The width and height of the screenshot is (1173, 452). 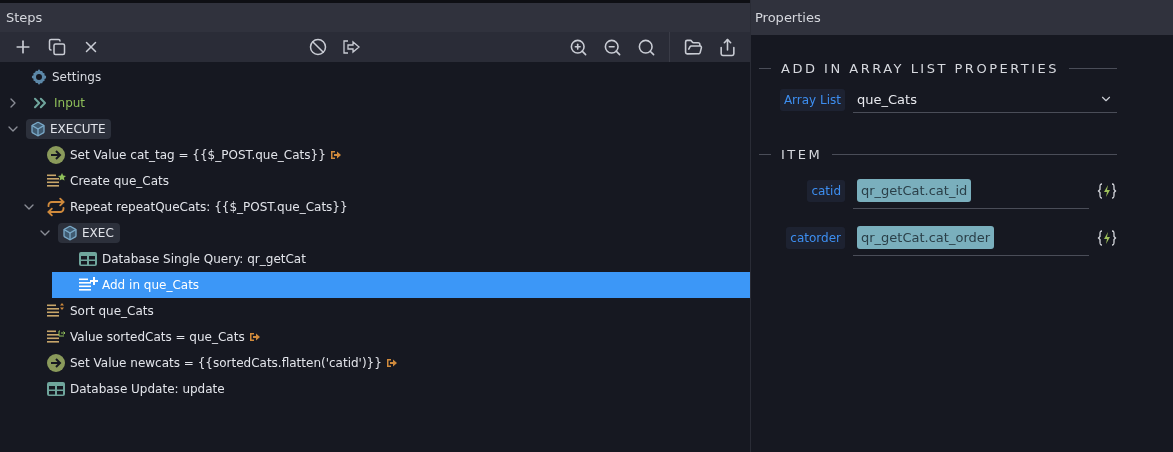 I want to click on list-arrow-icon, so click(x=56, y=337).